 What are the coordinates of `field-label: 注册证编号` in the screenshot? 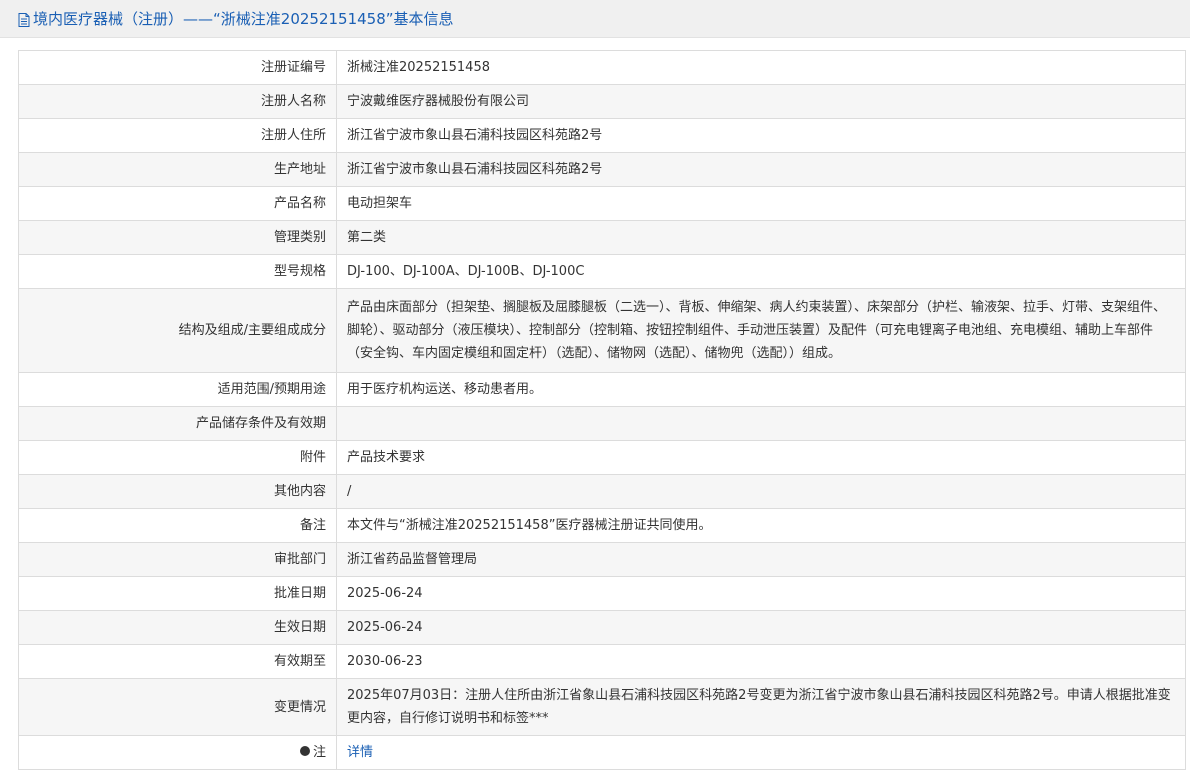 It's located at (177, 67).